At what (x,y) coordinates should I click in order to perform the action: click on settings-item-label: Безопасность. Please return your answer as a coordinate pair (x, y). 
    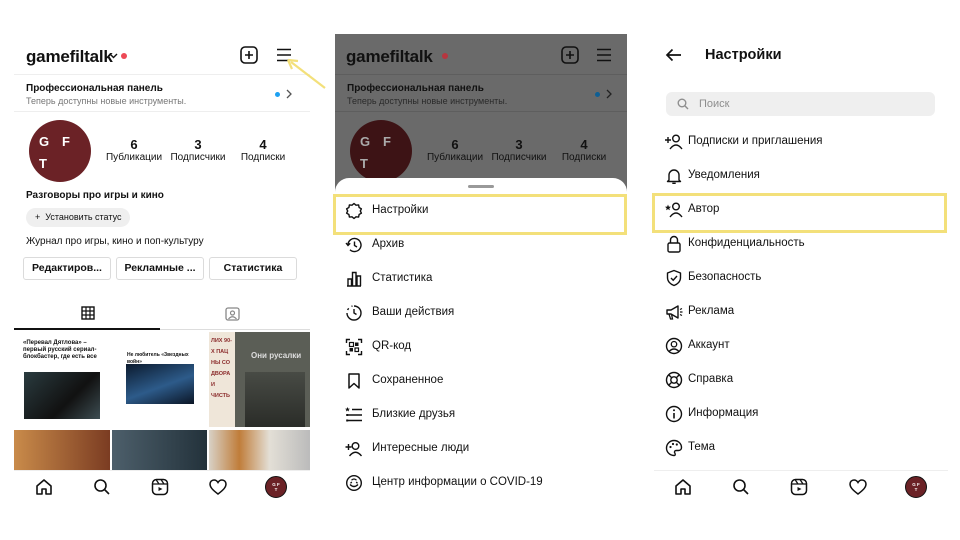
    Looking at the image, I should click on (725, 277).